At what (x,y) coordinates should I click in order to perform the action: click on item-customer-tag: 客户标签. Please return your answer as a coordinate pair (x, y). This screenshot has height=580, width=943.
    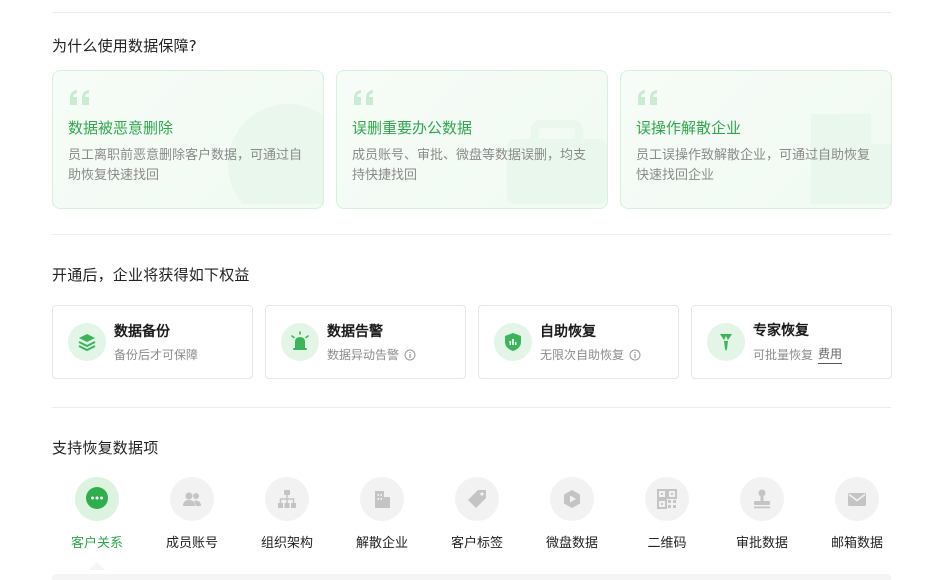
    Looking at the image, I should click on (477, 514).